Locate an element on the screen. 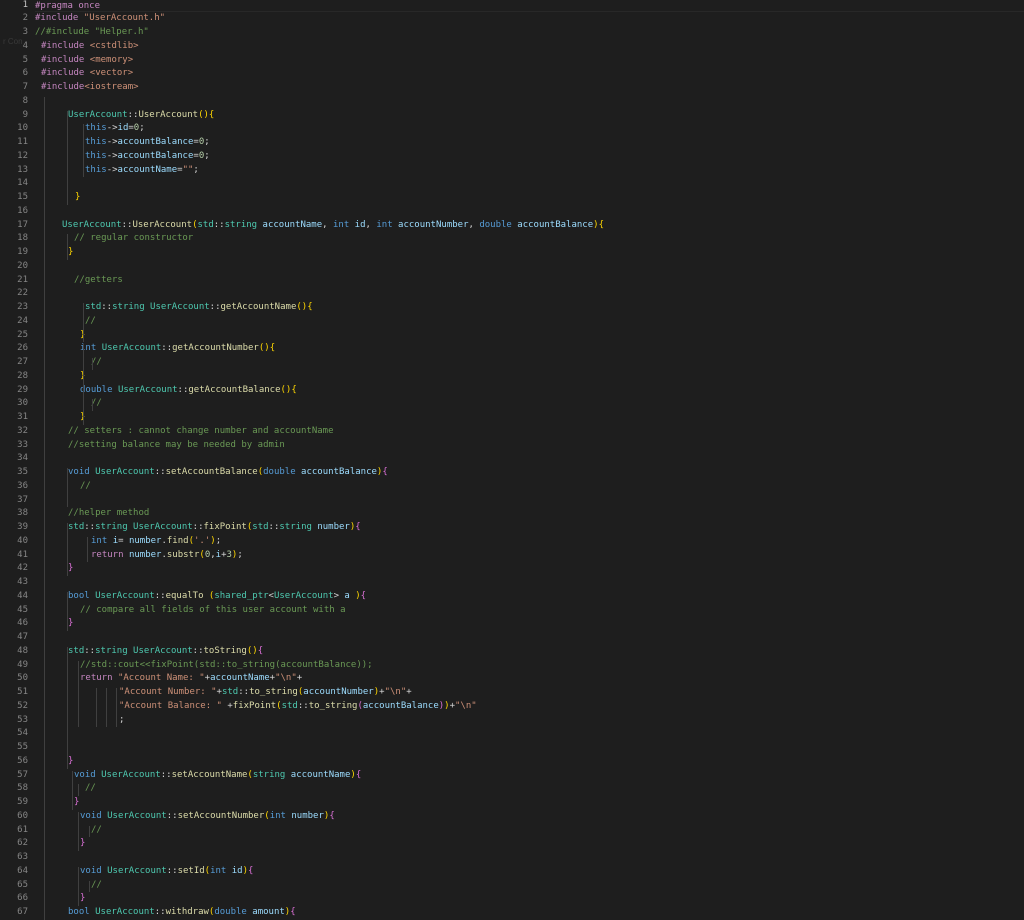  code-line: this->id=0; is located at coordinates (529, 129).